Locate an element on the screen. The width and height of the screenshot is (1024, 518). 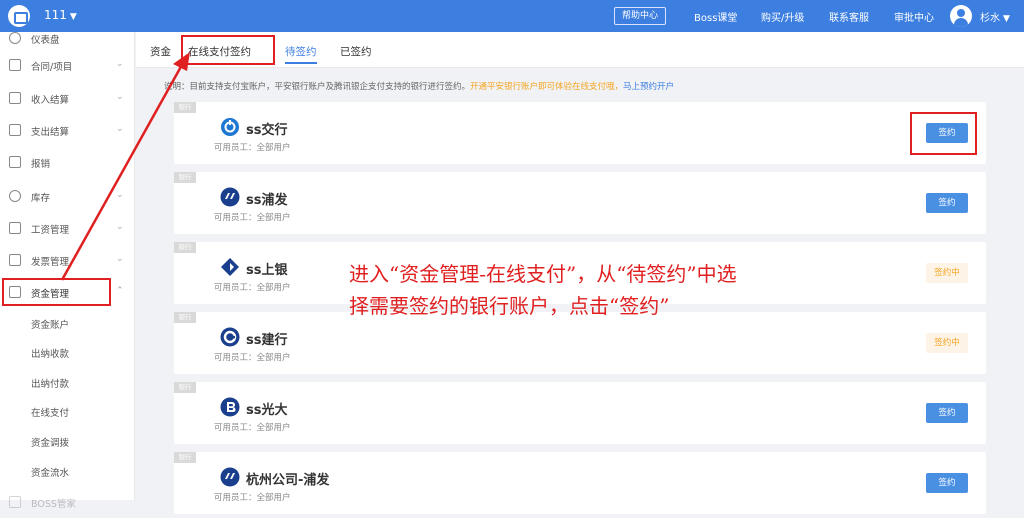
annotation-text: 进入“资金管理-在线支付”，从“待签约”中选 择需要签约的银行账户，点击“签约” is located at coordinates (543, 290).